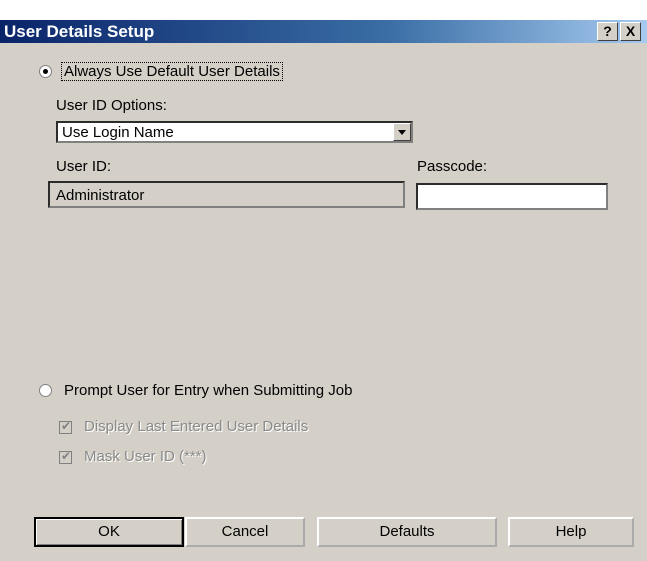  I want to click on always-default-radio, so click(45, 71).